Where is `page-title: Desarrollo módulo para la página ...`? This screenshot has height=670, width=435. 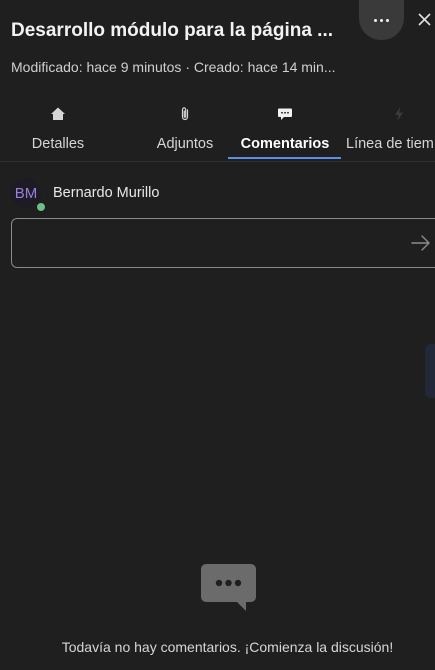 page-title: Desarrollo módulo para la página ... is located at coordinates (172, 30).